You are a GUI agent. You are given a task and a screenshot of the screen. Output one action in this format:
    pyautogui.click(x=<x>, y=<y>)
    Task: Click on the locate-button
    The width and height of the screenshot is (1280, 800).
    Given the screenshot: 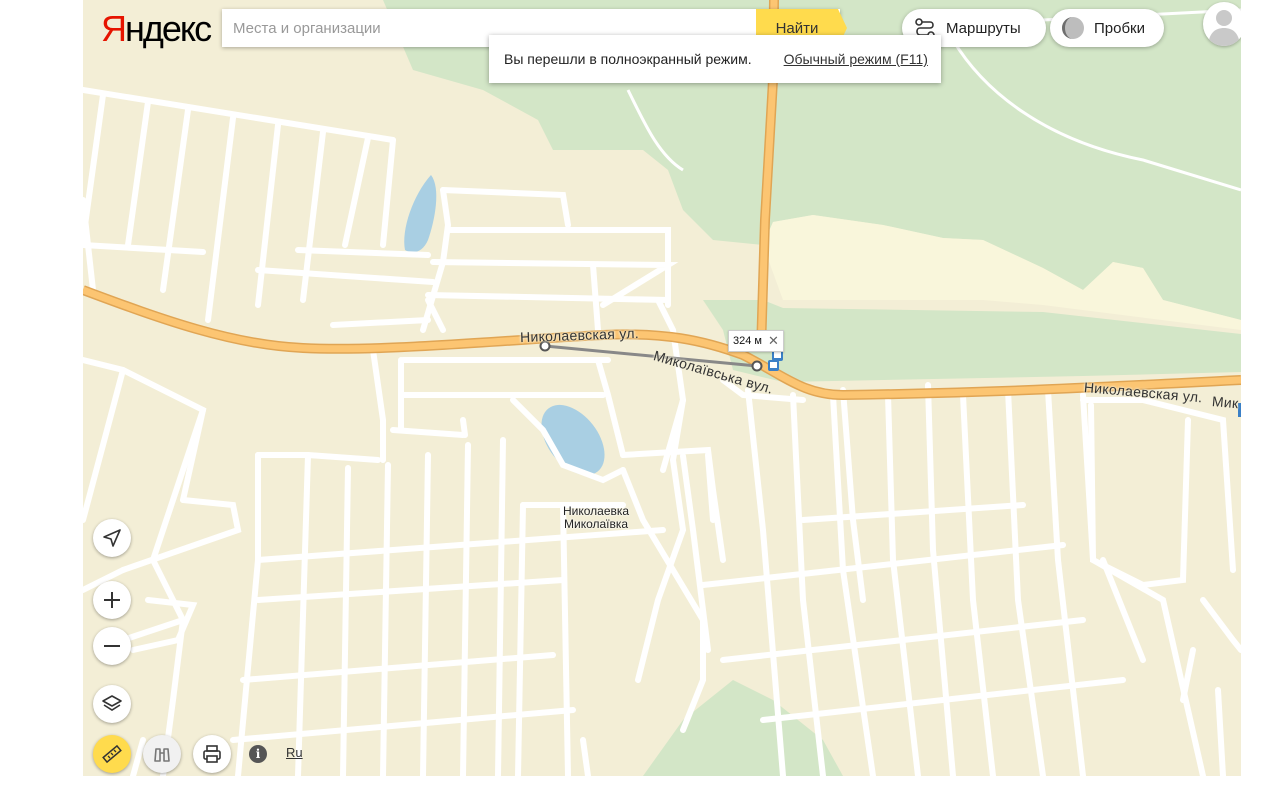 What is the action you would take?
    pyautogui.click(x=112, y=538)
    